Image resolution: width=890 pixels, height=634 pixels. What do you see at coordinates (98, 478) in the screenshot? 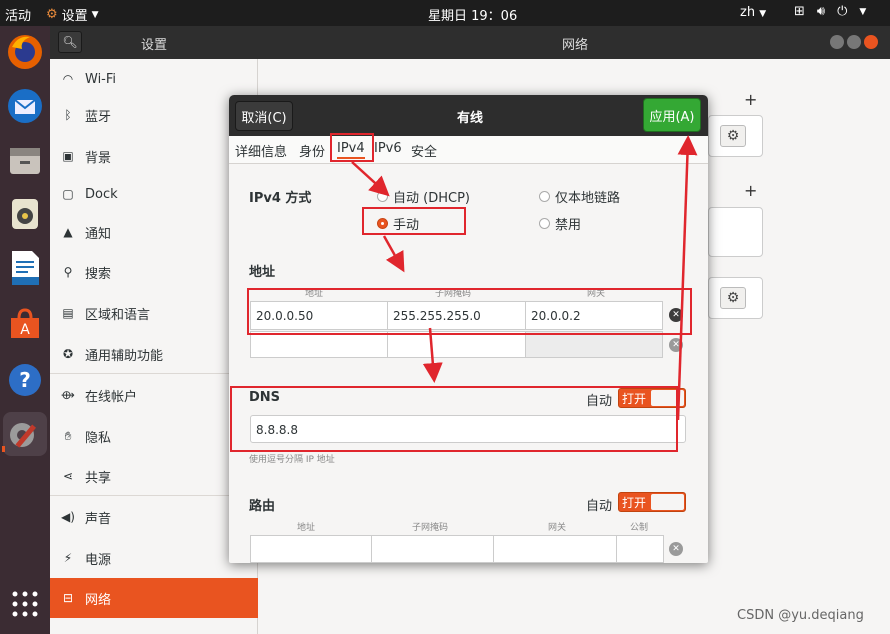
I see `sidebar-item-label: 共享` at bounding box center [98, 478].